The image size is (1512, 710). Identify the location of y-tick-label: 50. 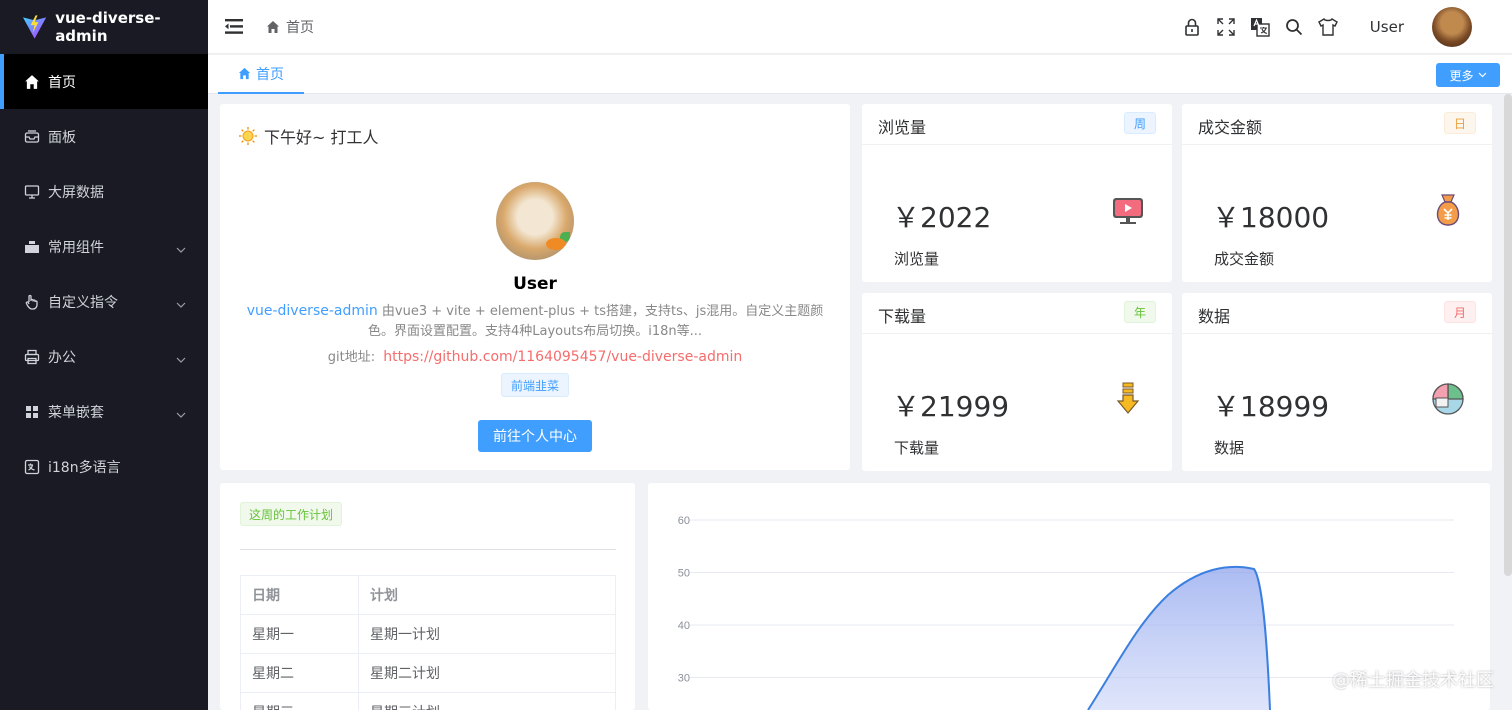
(684, 574).